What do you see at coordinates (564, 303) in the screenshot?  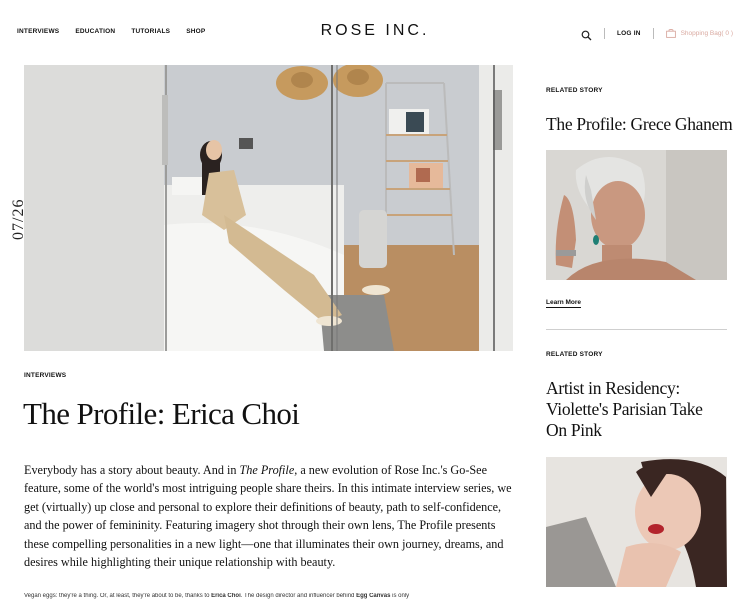 I see `learn-more-link: Learn More` at bounding box center [564, 303].